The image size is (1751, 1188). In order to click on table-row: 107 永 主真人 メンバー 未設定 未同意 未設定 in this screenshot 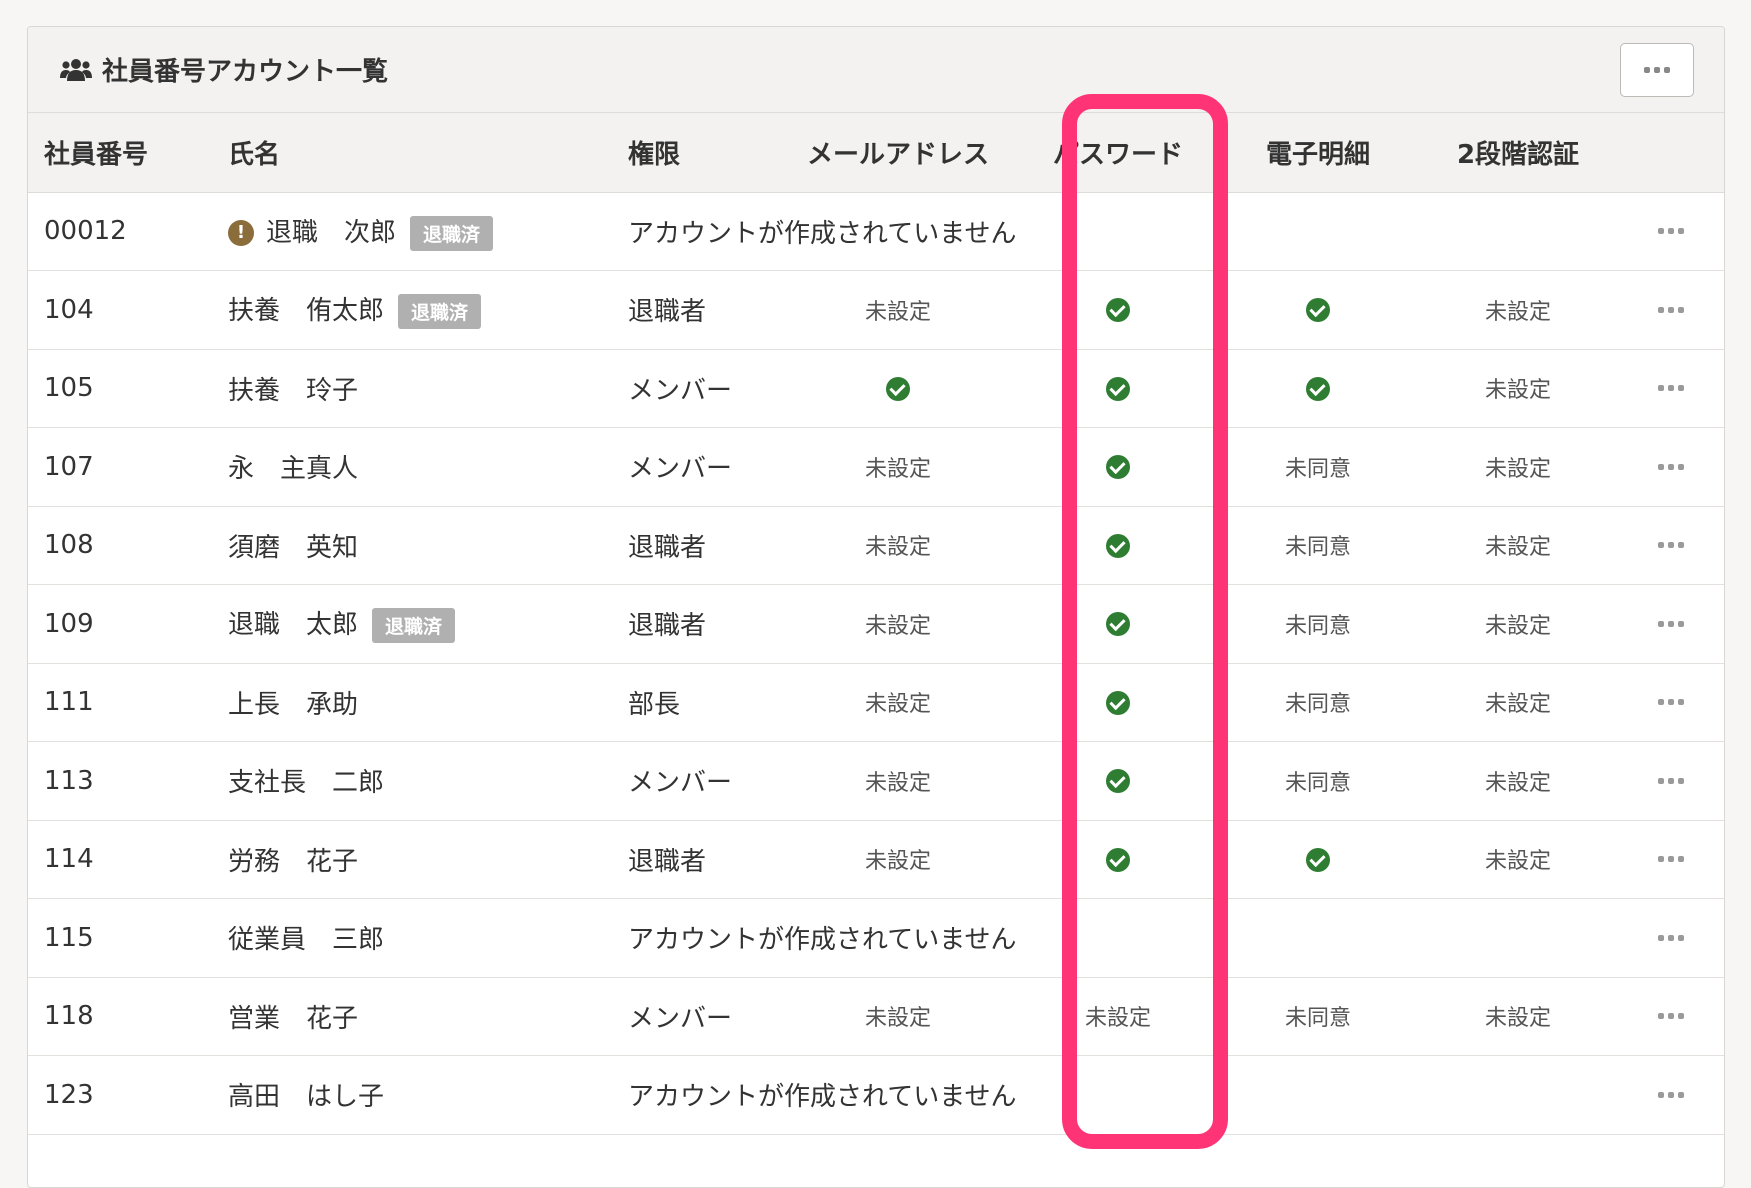, I will do `click(876, 467)`.